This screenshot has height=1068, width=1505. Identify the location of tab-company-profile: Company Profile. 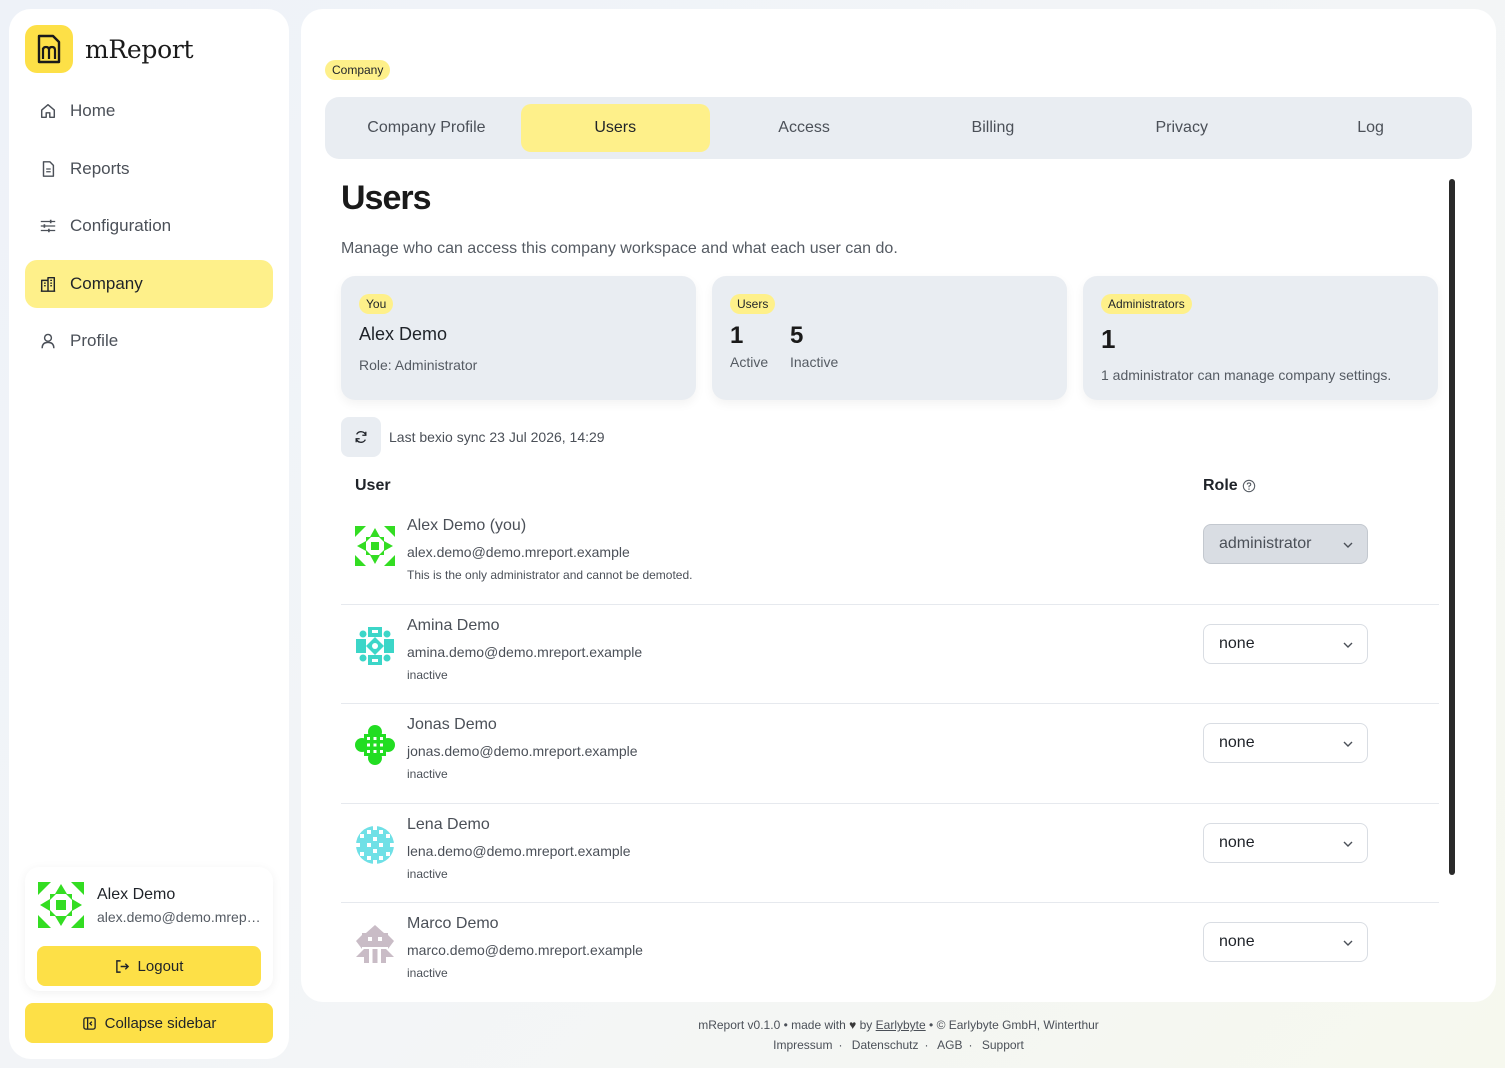
(426, 128).